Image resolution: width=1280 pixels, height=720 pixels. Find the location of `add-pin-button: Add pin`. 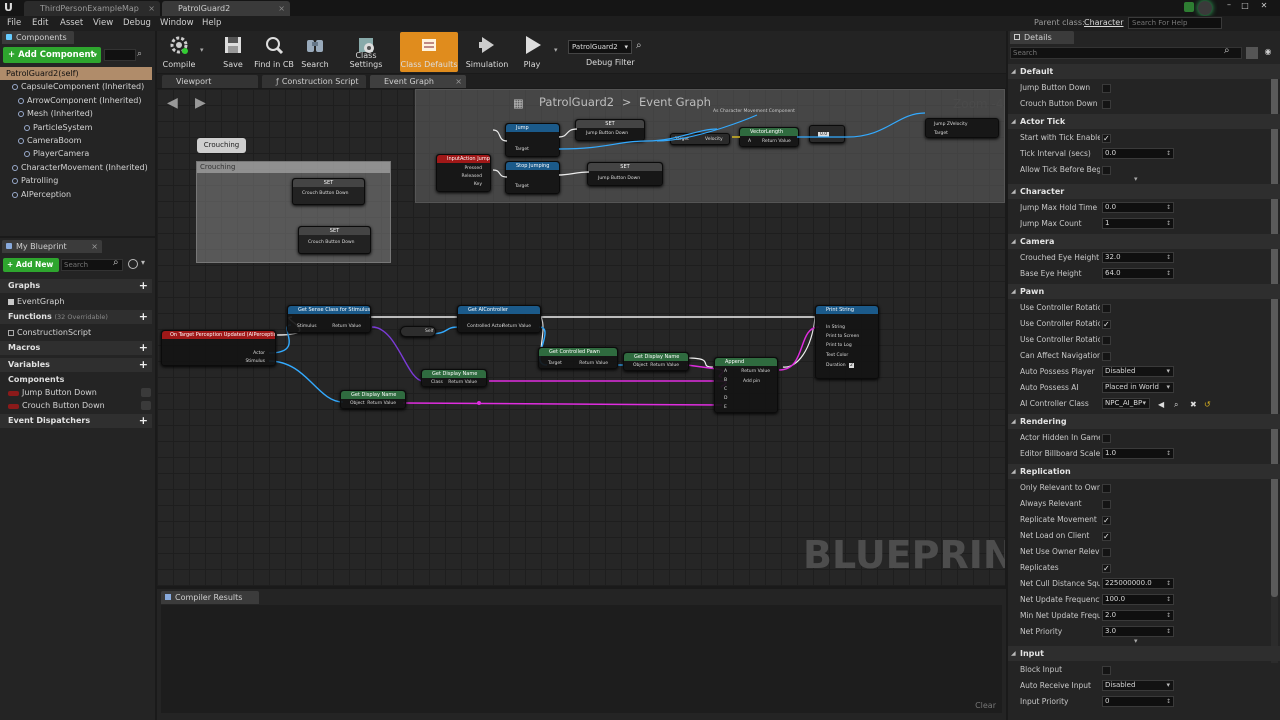

add-pin-button: Add pin is located at coordinates (751, 381).